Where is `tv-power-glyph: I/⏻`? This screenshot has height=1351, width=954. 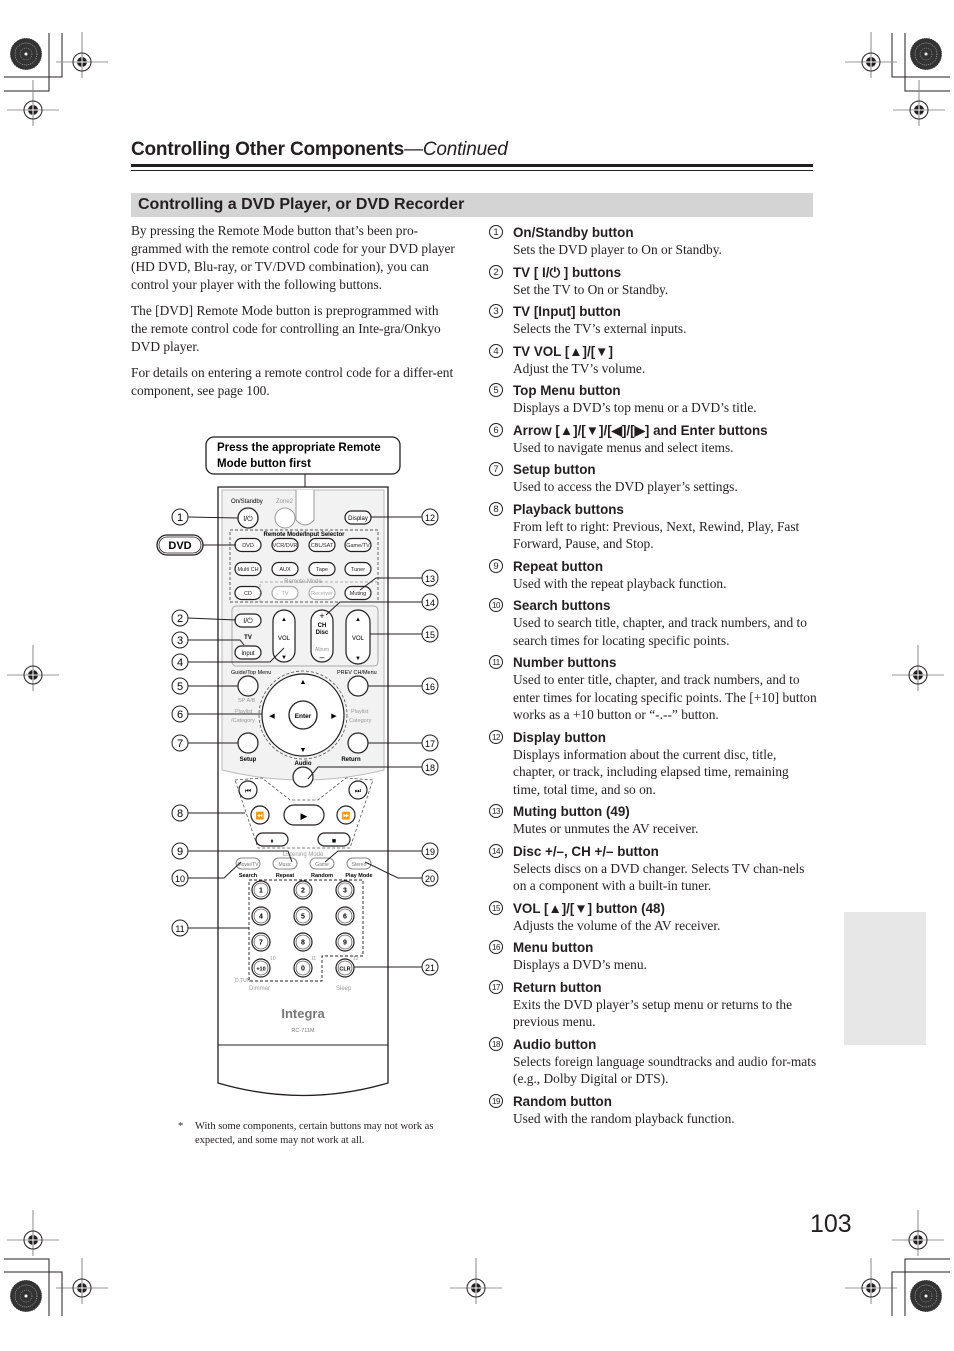
tv-power-glyph: I/⏻ is located at coordinates (248, 621).